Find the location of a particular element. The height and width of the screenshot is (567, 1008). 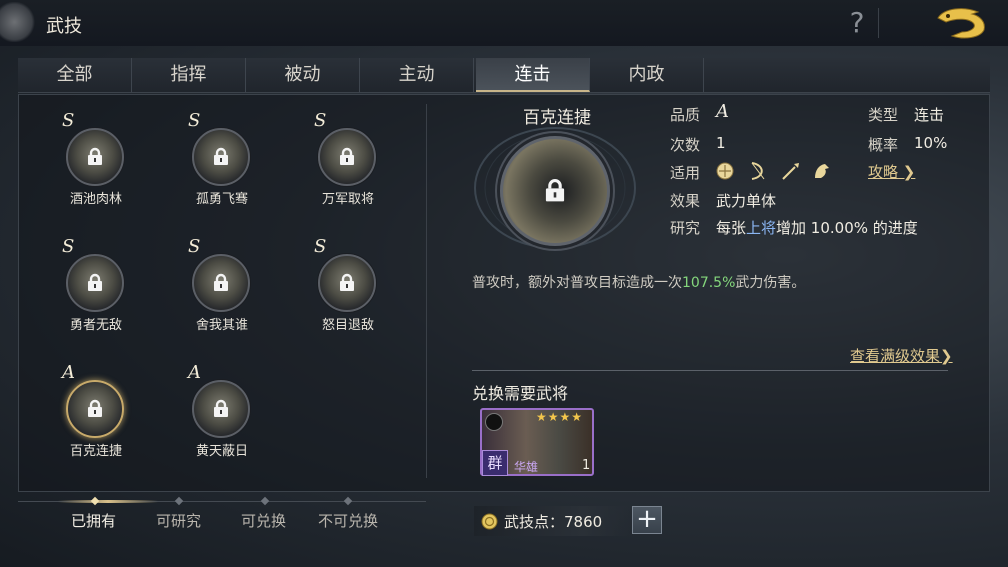

strategy-link: 攻略 ❯ is located at coordinates (891, 171).